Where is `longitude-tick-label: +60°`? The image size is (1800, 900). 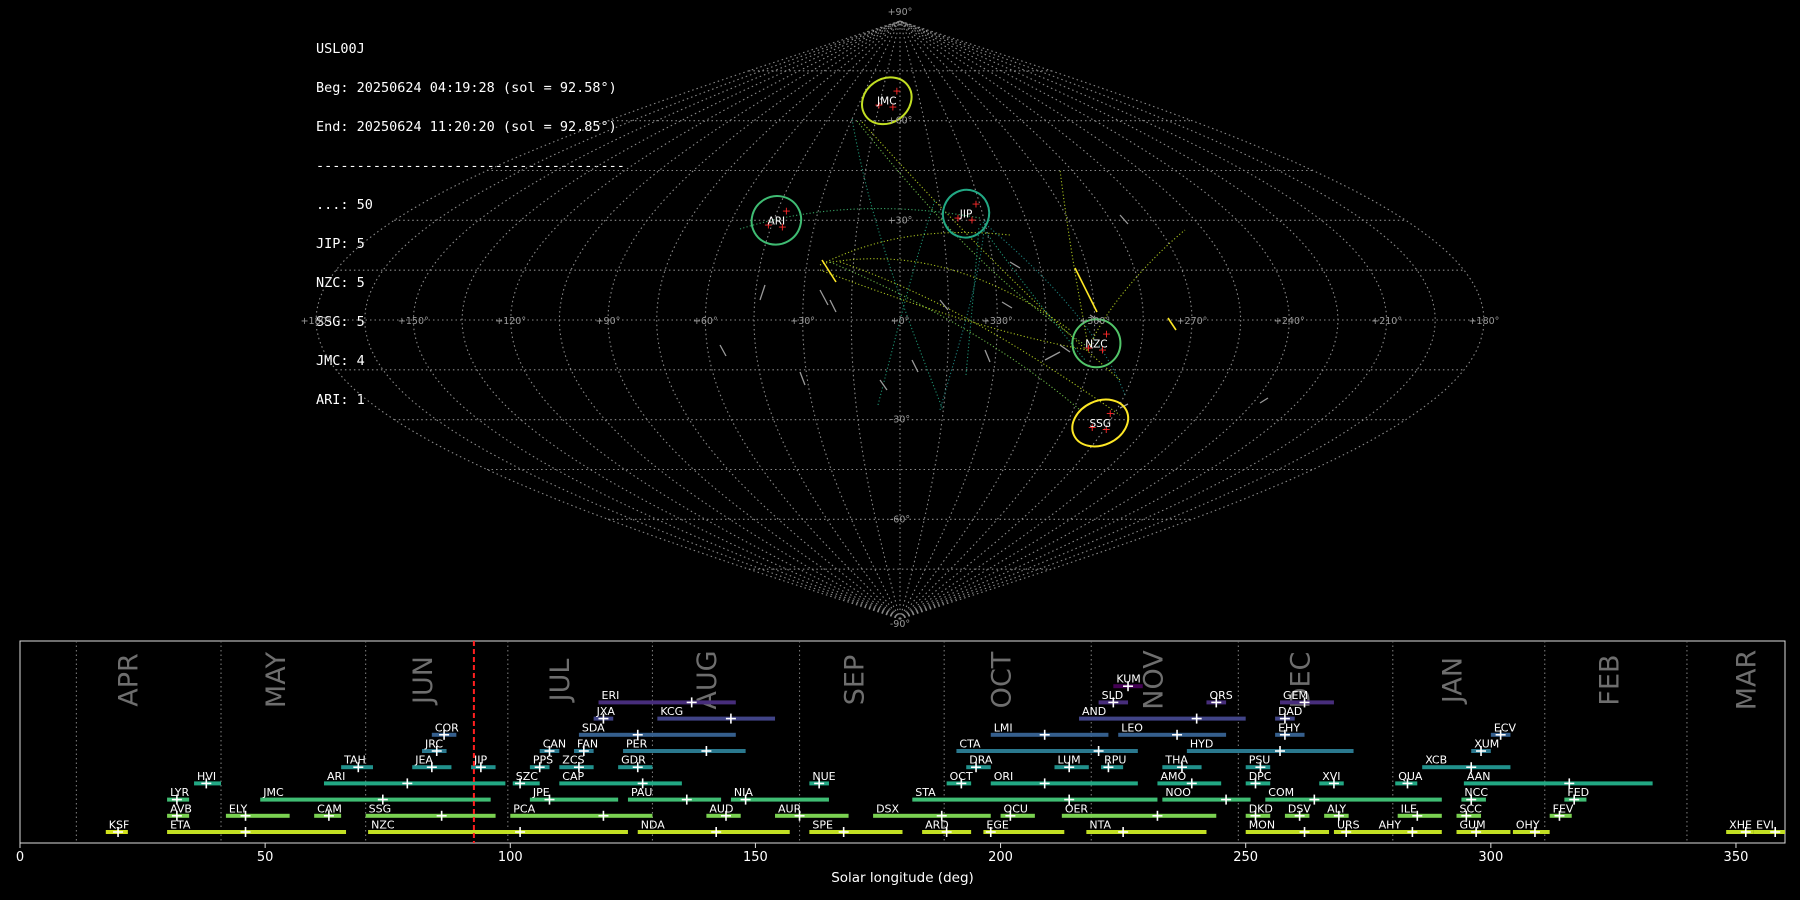
longitude-tick-label: +60° is located at coordinates (705, 321).